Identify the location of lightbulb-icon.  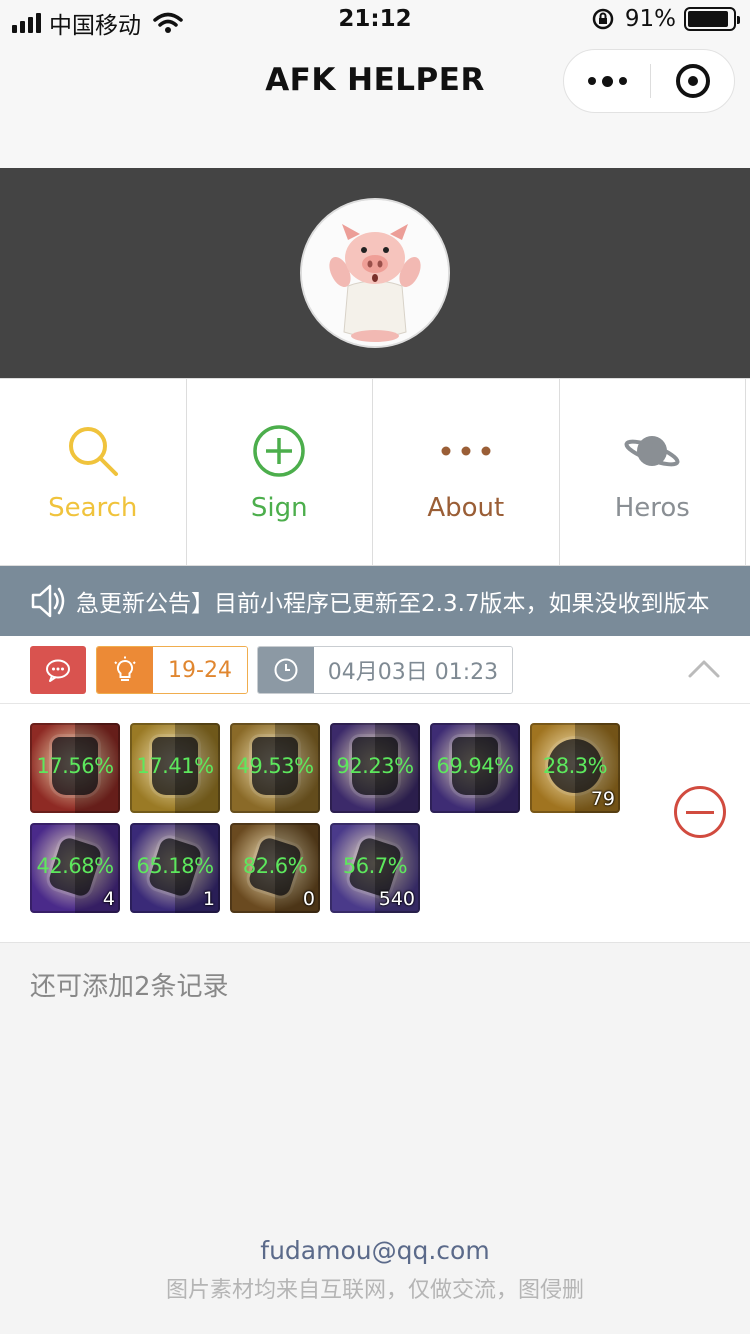
(125, 670).